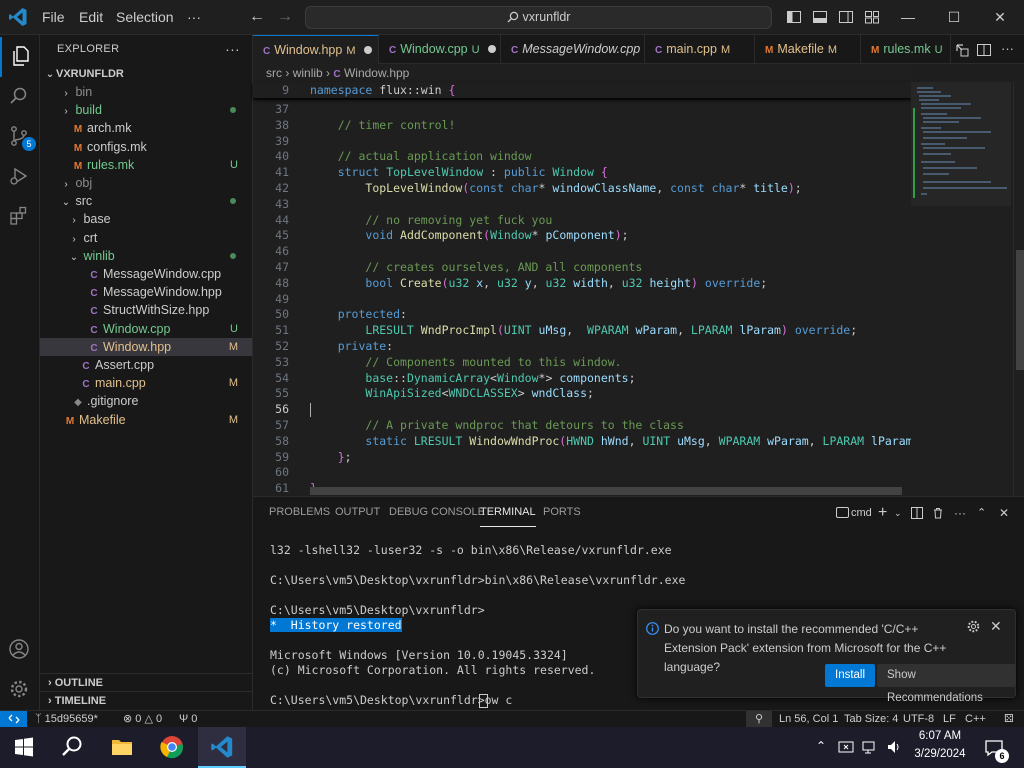  What do you see at coordinates (146, 238) in the screenshot?
I see `folder-item: › crt` at bounding box center [146, 238].